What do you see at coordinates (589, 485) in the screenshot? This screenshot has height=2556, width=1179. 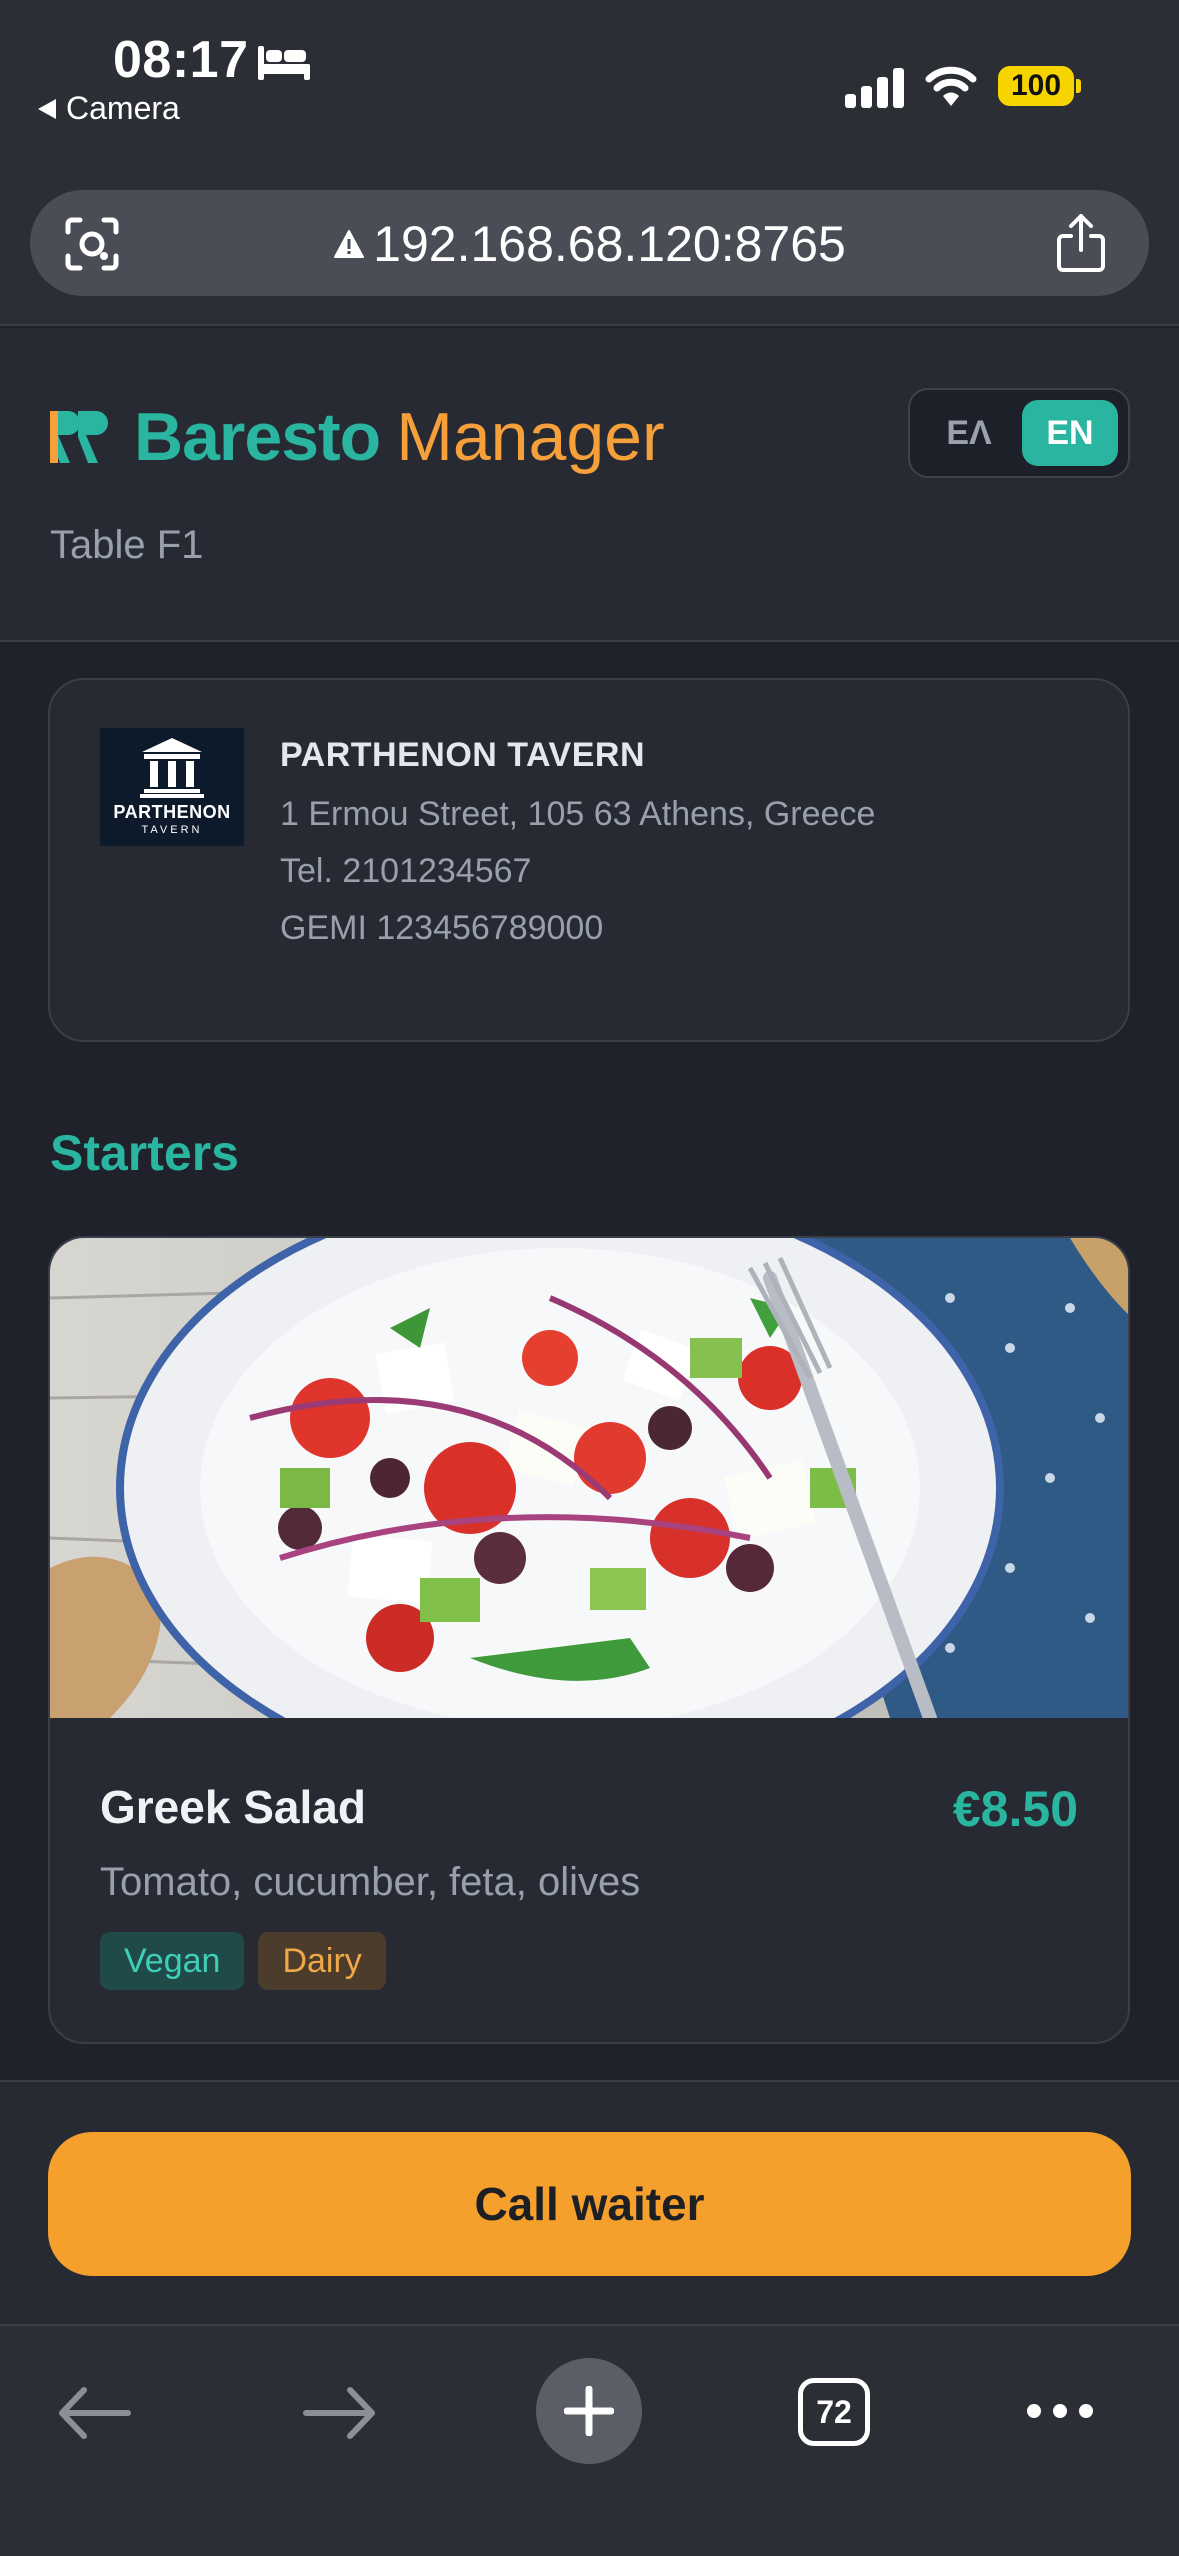 I see `app-header: Baresto Manager ΕΛ EN Table F1` at bounding box center [589, 485].